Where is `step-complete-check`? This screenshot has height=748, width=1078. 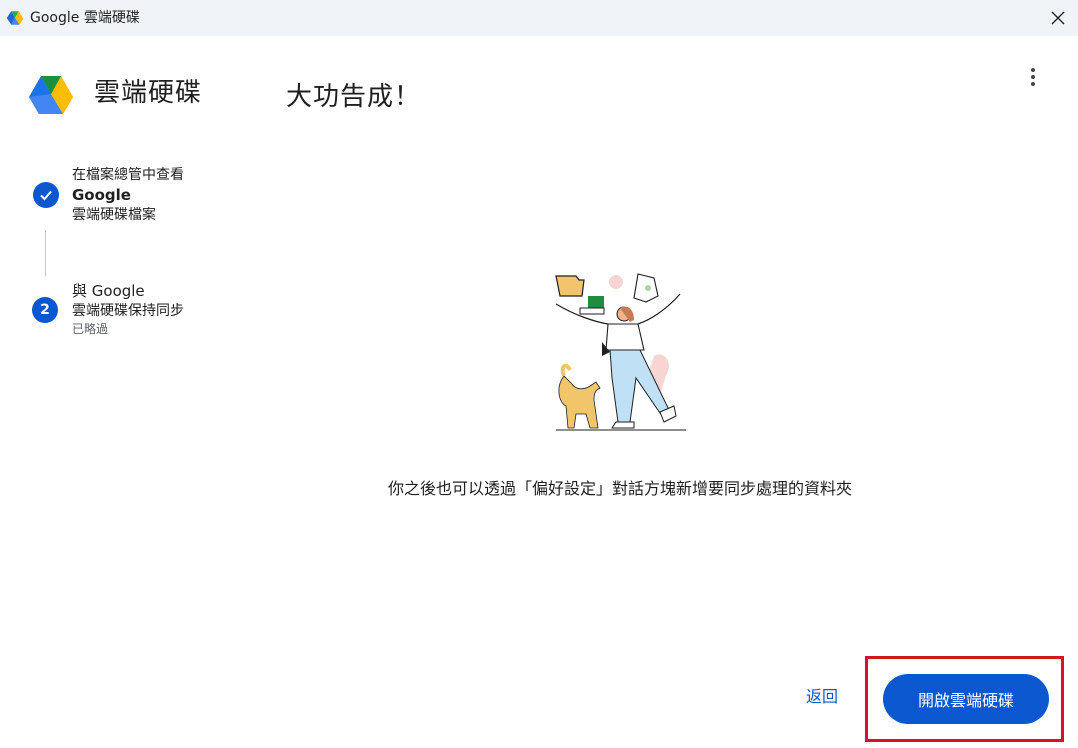
step-complete-check is located at coordinates (46, 195).